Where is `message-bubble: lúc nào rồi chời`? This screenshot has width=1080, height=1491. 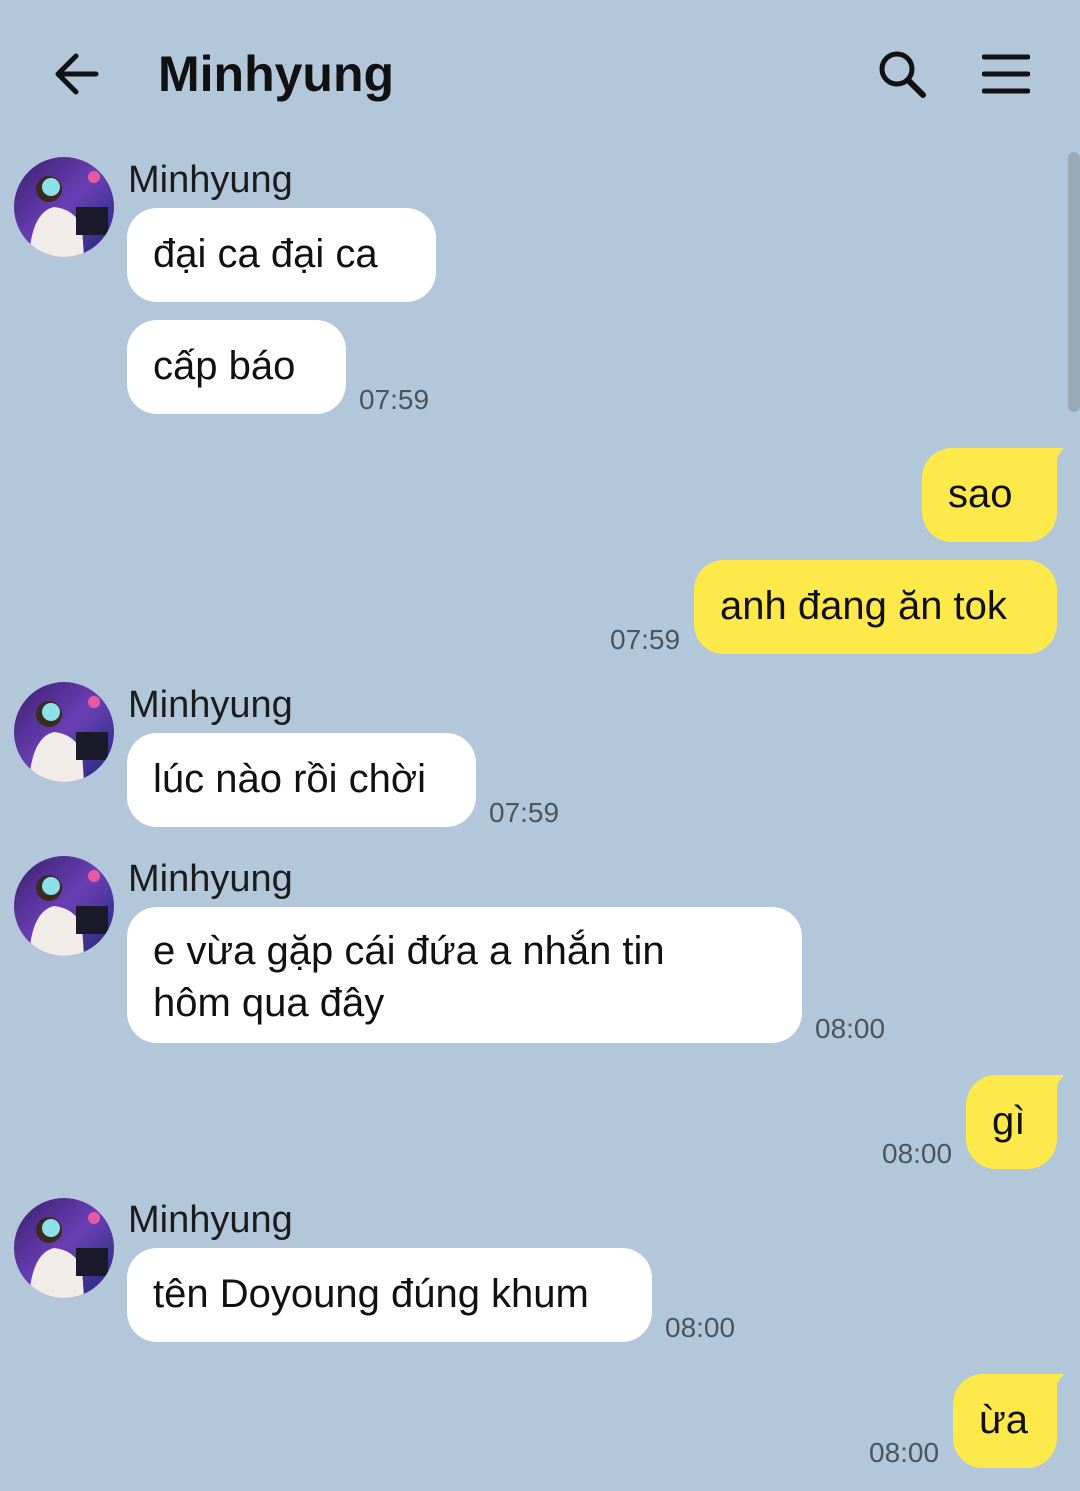 message-bubble: lúc nào rồi chời is located at coordinates (301, 780).